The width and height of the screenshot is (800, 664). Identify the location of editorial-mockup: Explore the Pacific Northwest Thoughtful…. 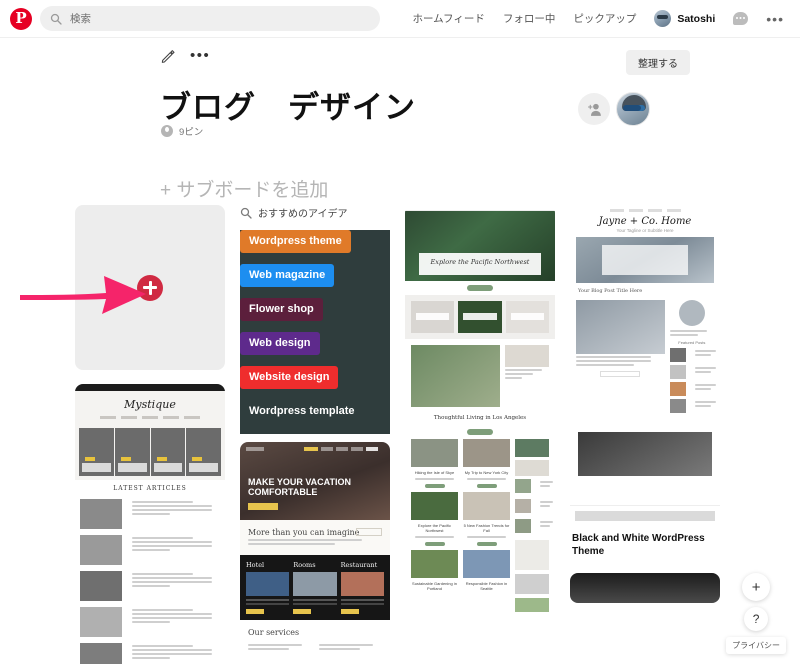
(480, 413).